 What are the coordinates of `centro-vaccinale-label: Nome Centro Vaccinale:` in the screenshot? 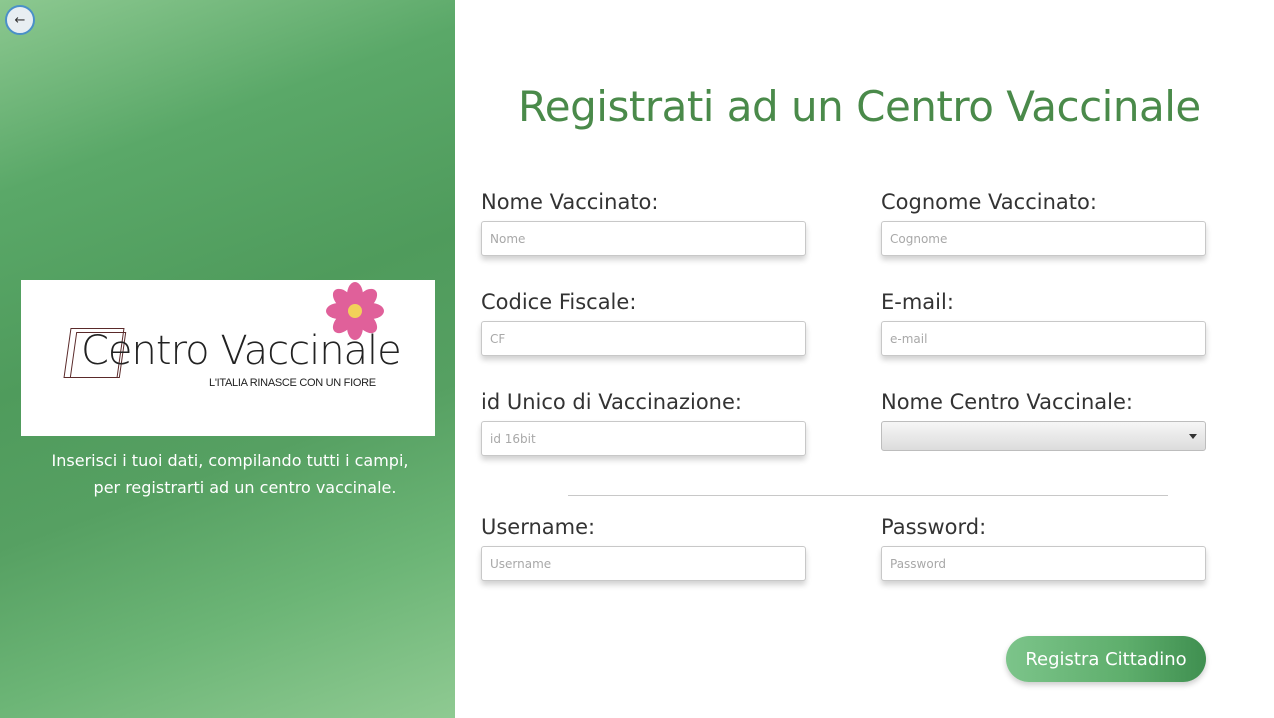 It's located at (1007, 402).